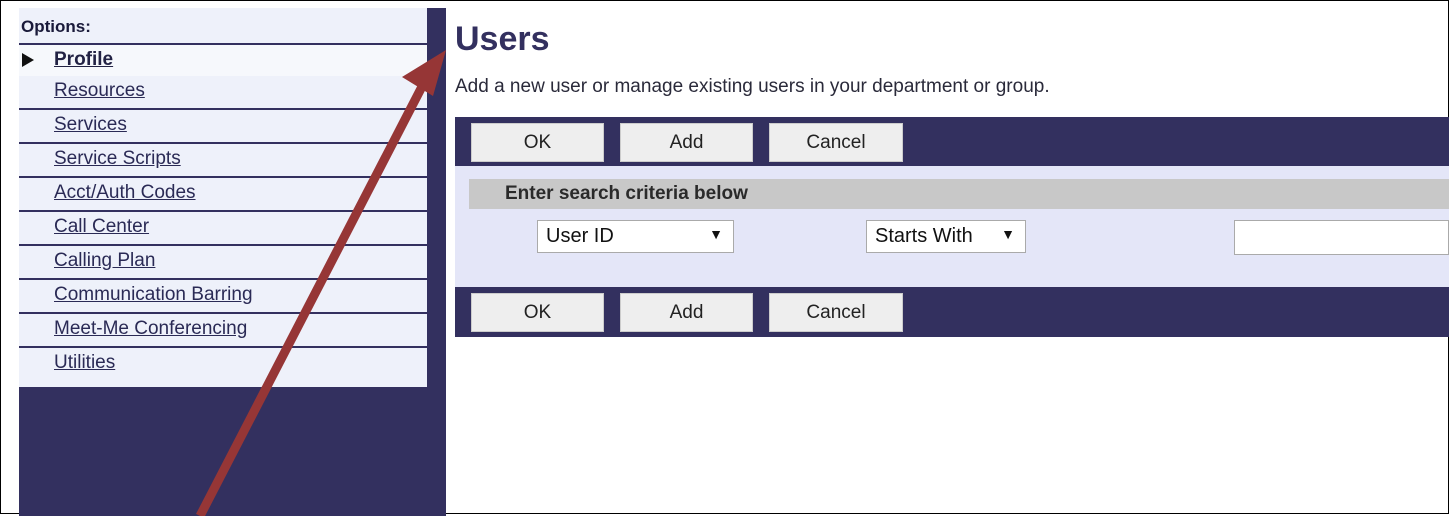 This screenshot has width=1451, height=516. I want to click on annotation-arrowhead-icon, so click(424, 73).